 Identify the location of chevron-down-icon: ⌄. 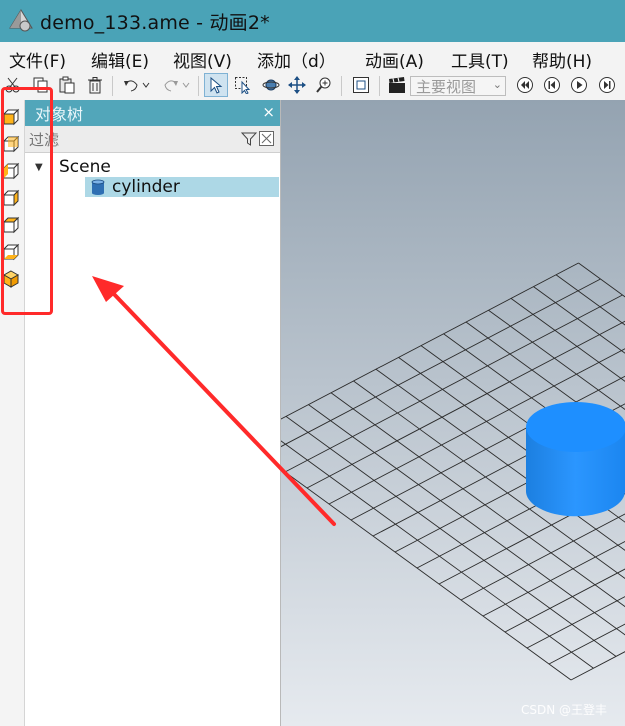
(497, 84).